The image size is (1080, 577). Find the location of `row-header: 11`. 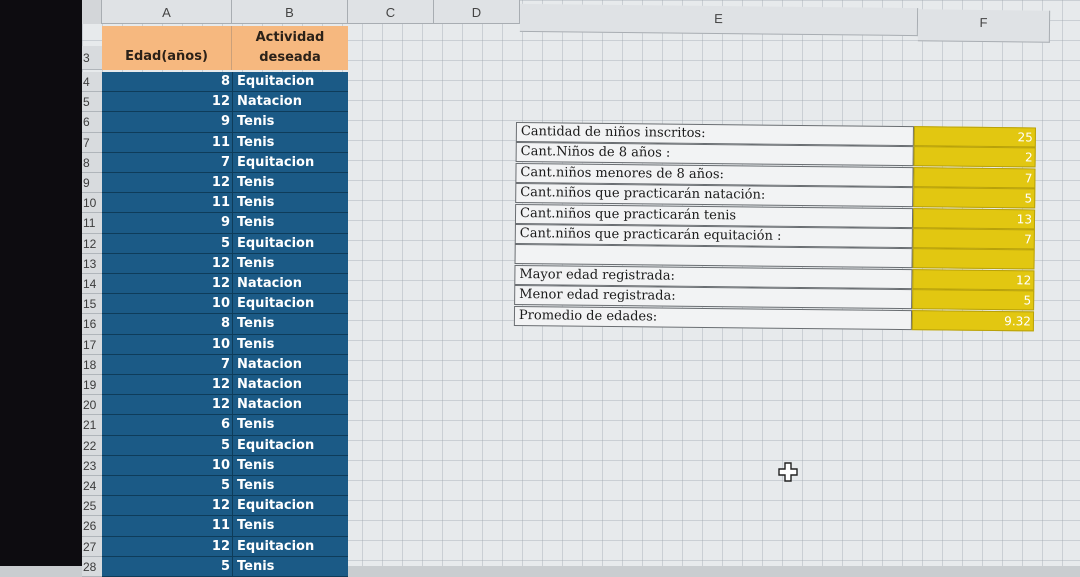

row-header: 11 is located at coordinates (92, 223).